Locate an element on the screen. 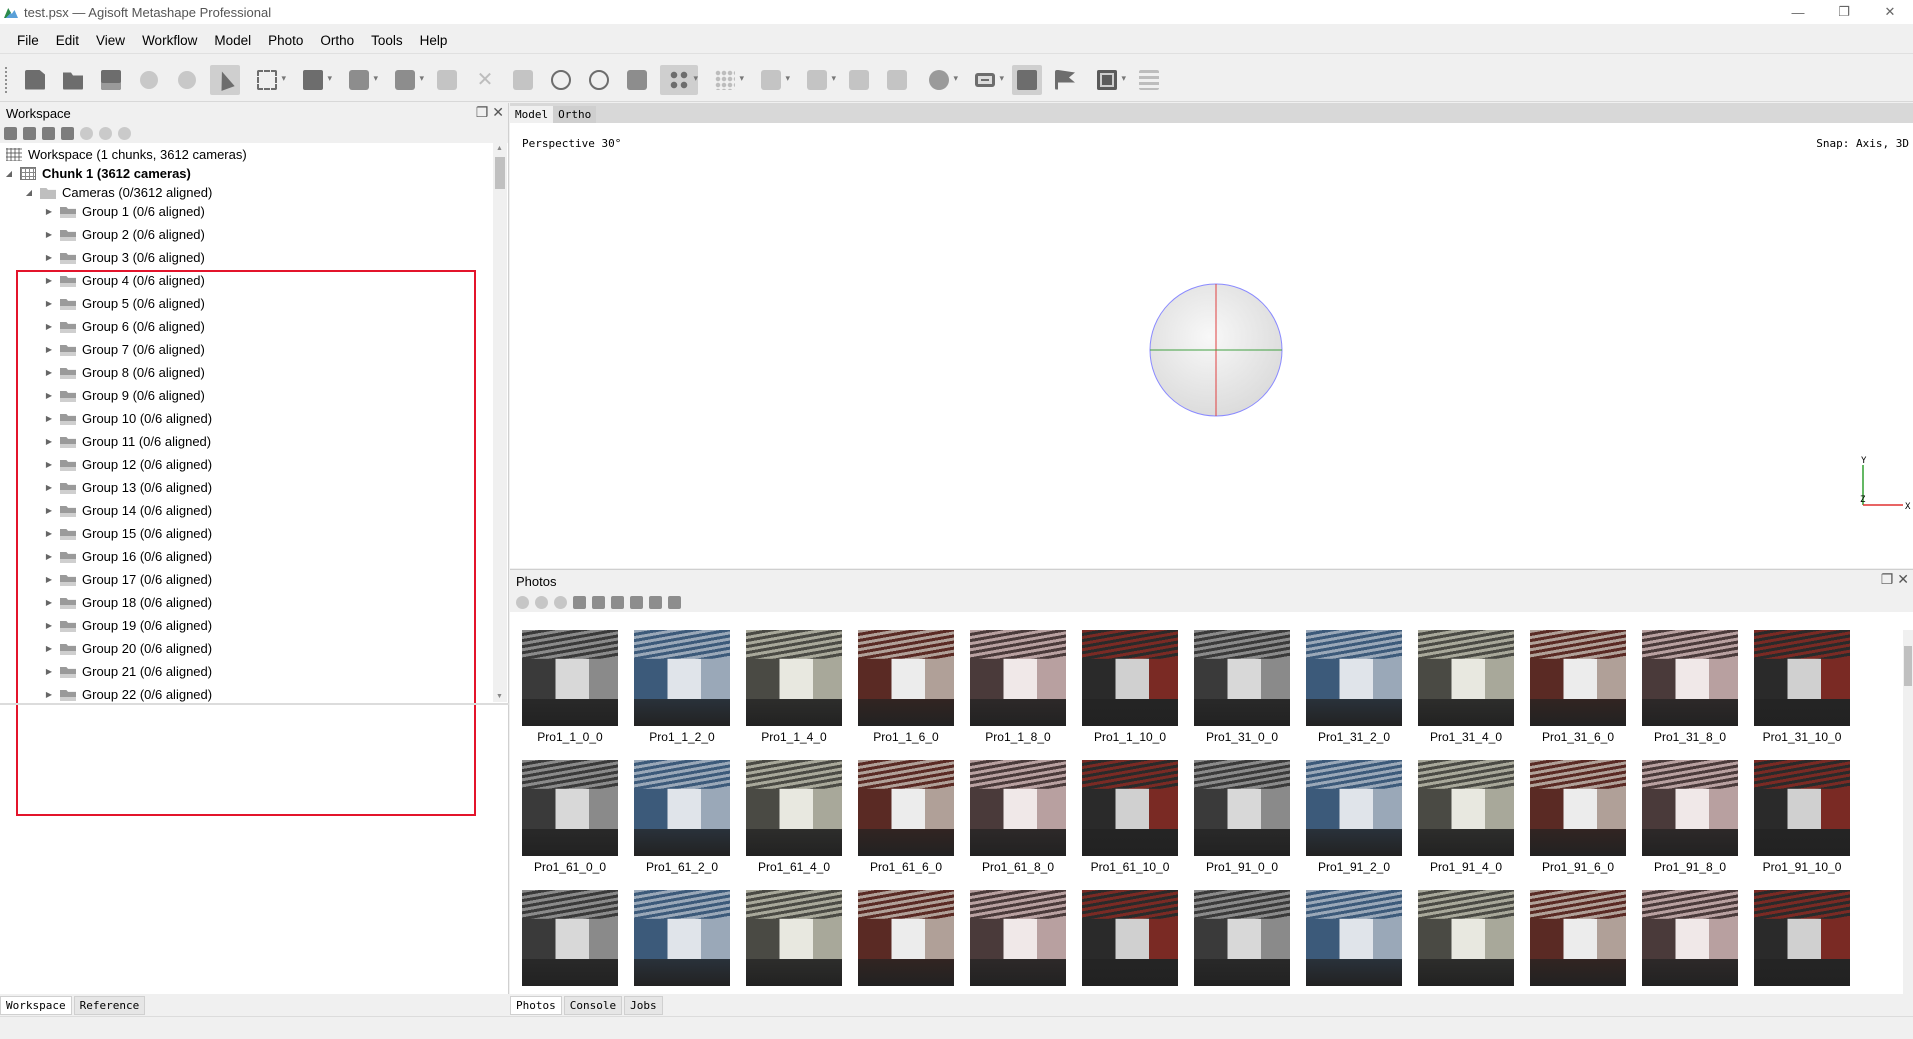  add-marker-icon is located at coordinates (67, 133).